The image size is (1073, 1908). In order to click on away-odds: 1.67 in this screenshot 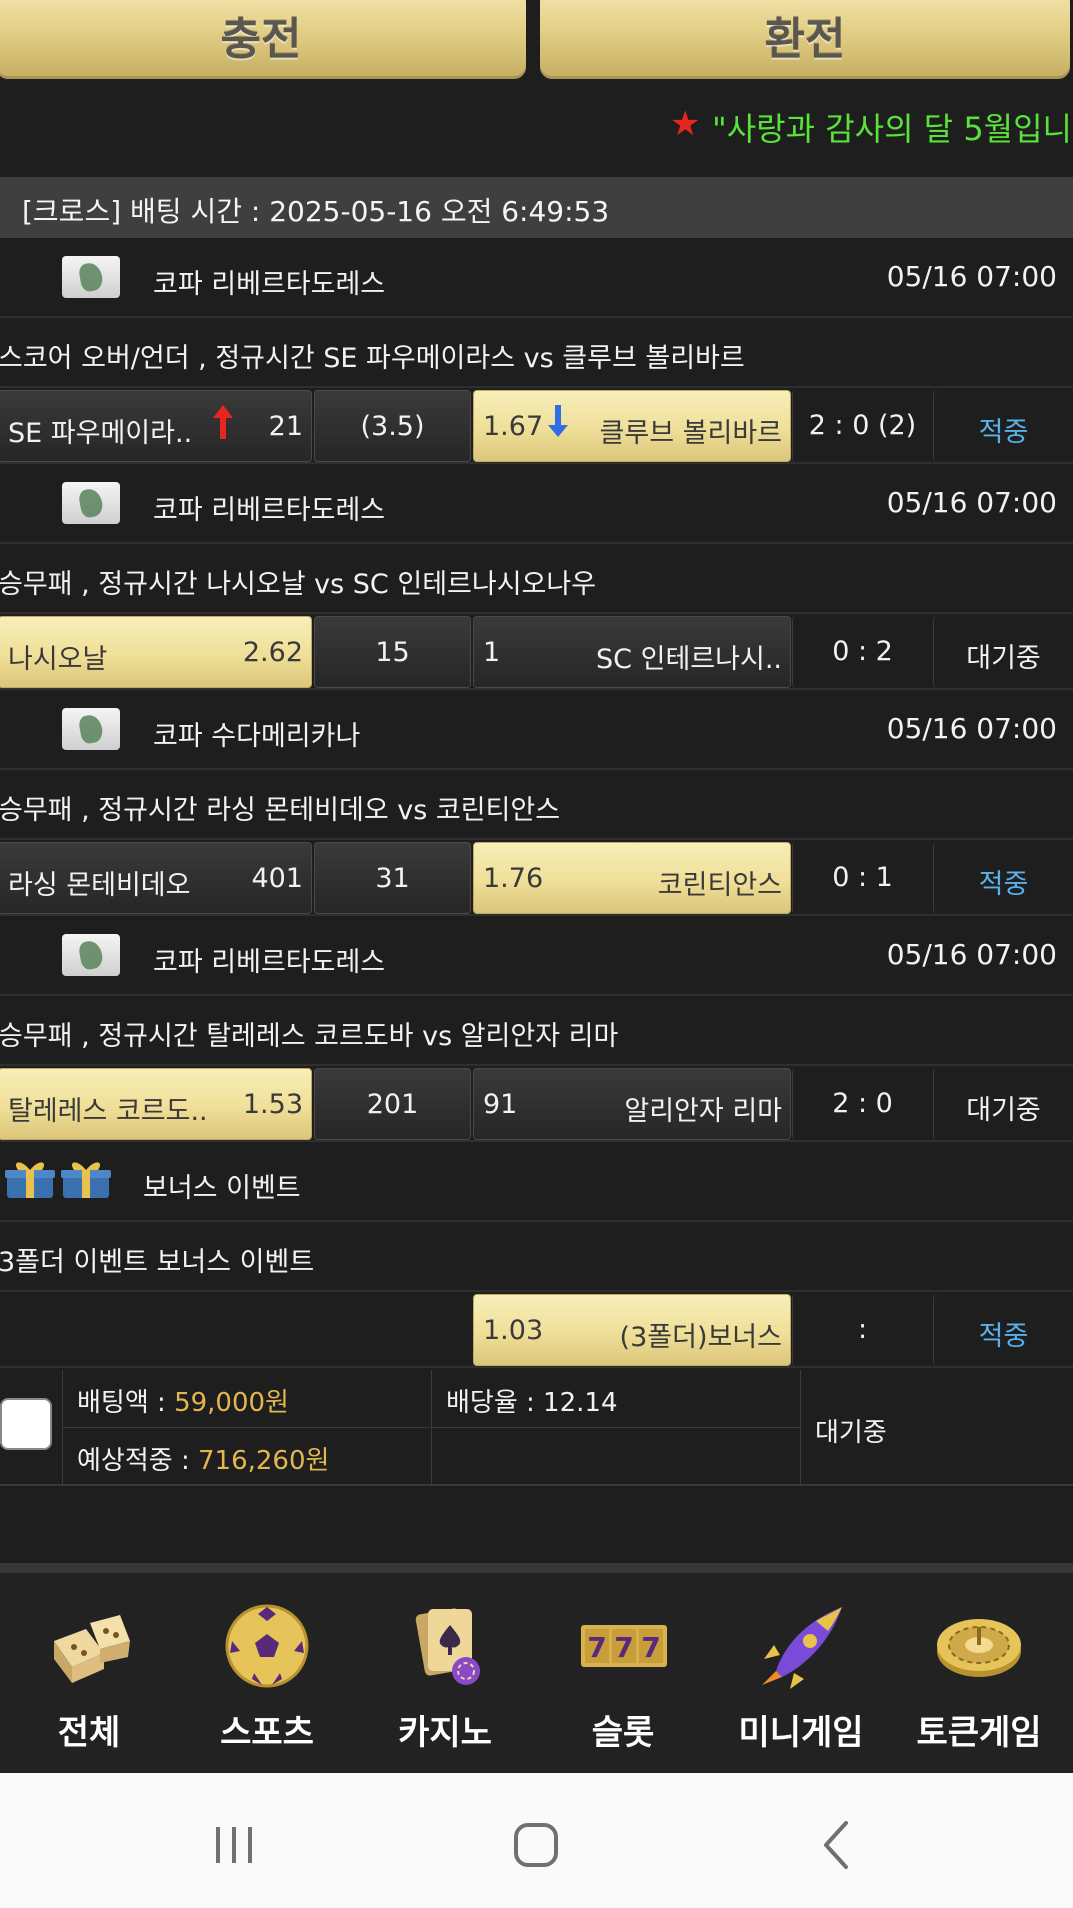, I will do `click(513, 426)`.